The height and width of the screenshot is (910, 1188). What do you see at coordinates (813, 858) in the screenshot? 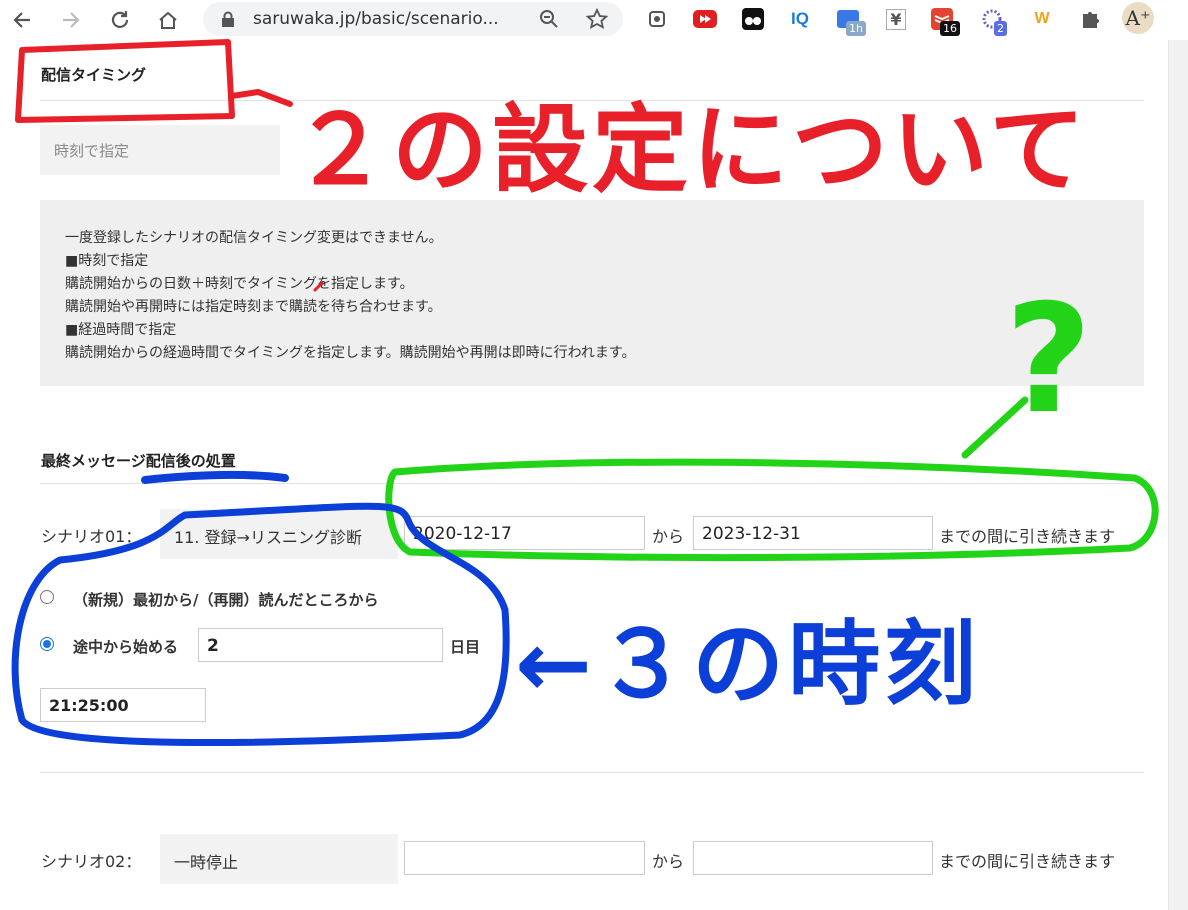
I see `scenario02-date-to-input` at bounding box center [813, 858].